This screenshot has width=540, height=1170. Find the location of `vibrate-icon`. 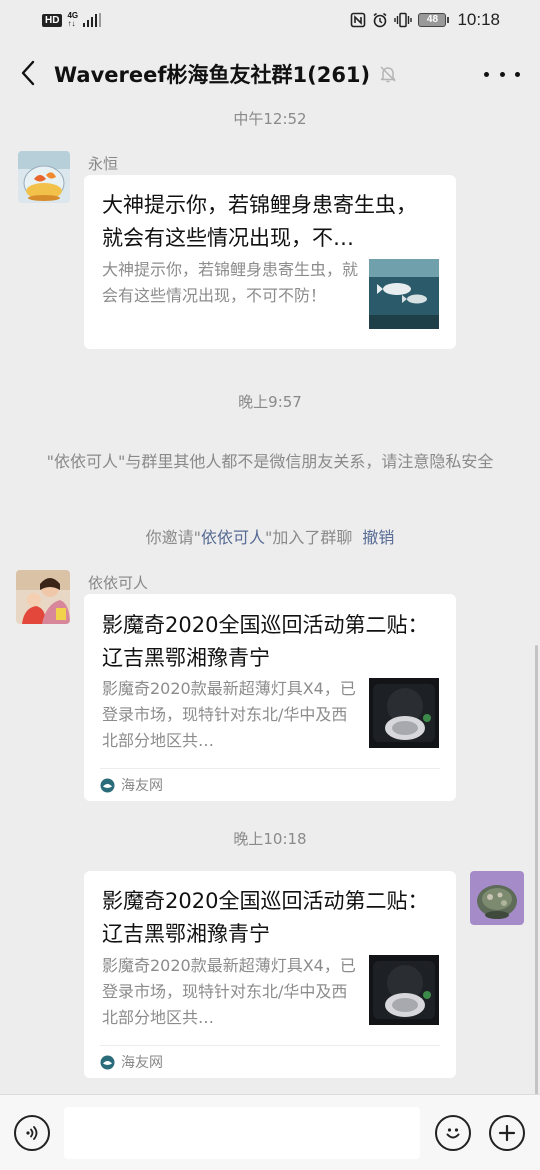

vibrate-icon is located at coordinates (403, 20).